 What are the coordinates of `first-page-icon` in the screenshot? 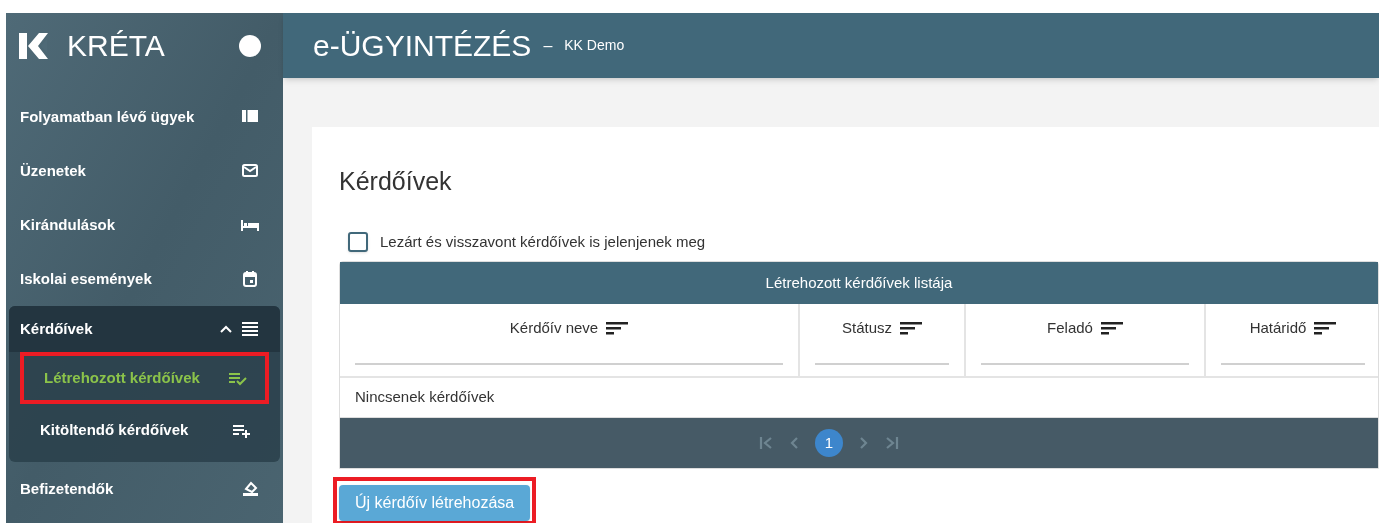 It's located at (766, 443).